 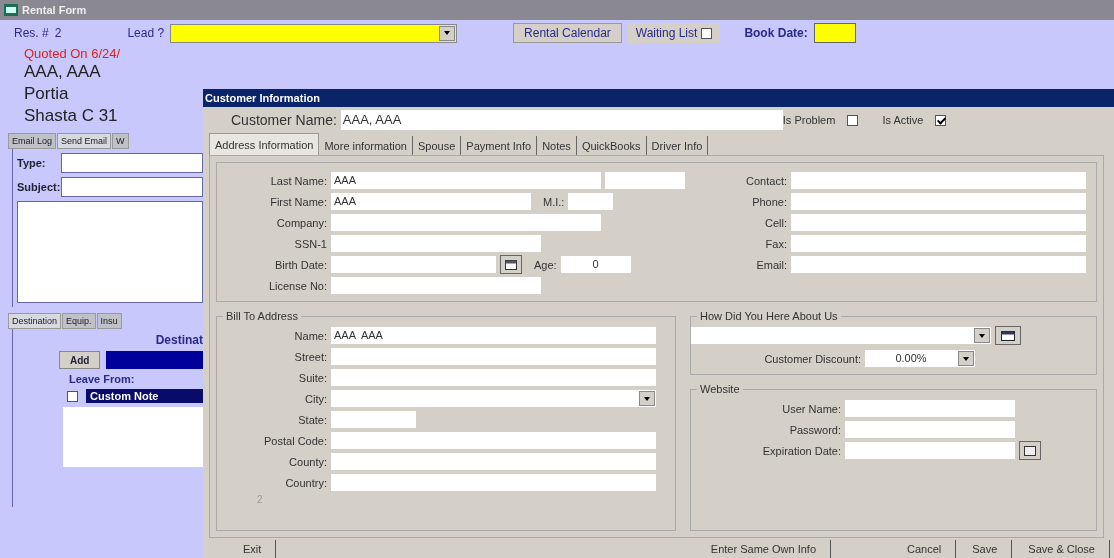 I want to click on field-label: SSN-1, so click(x=310, y=243).